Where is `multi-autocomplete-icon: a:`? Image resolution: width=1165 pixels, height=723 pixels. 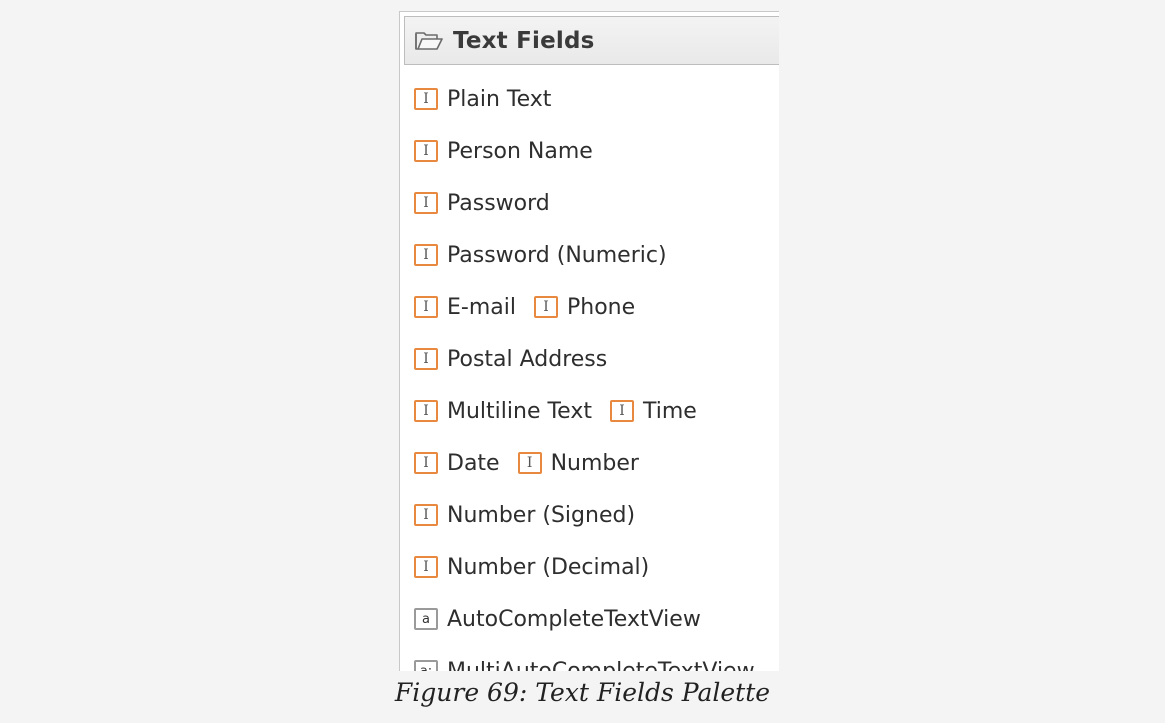
multi-autocomplete-icon: a: is located at coordinates (426, 665).